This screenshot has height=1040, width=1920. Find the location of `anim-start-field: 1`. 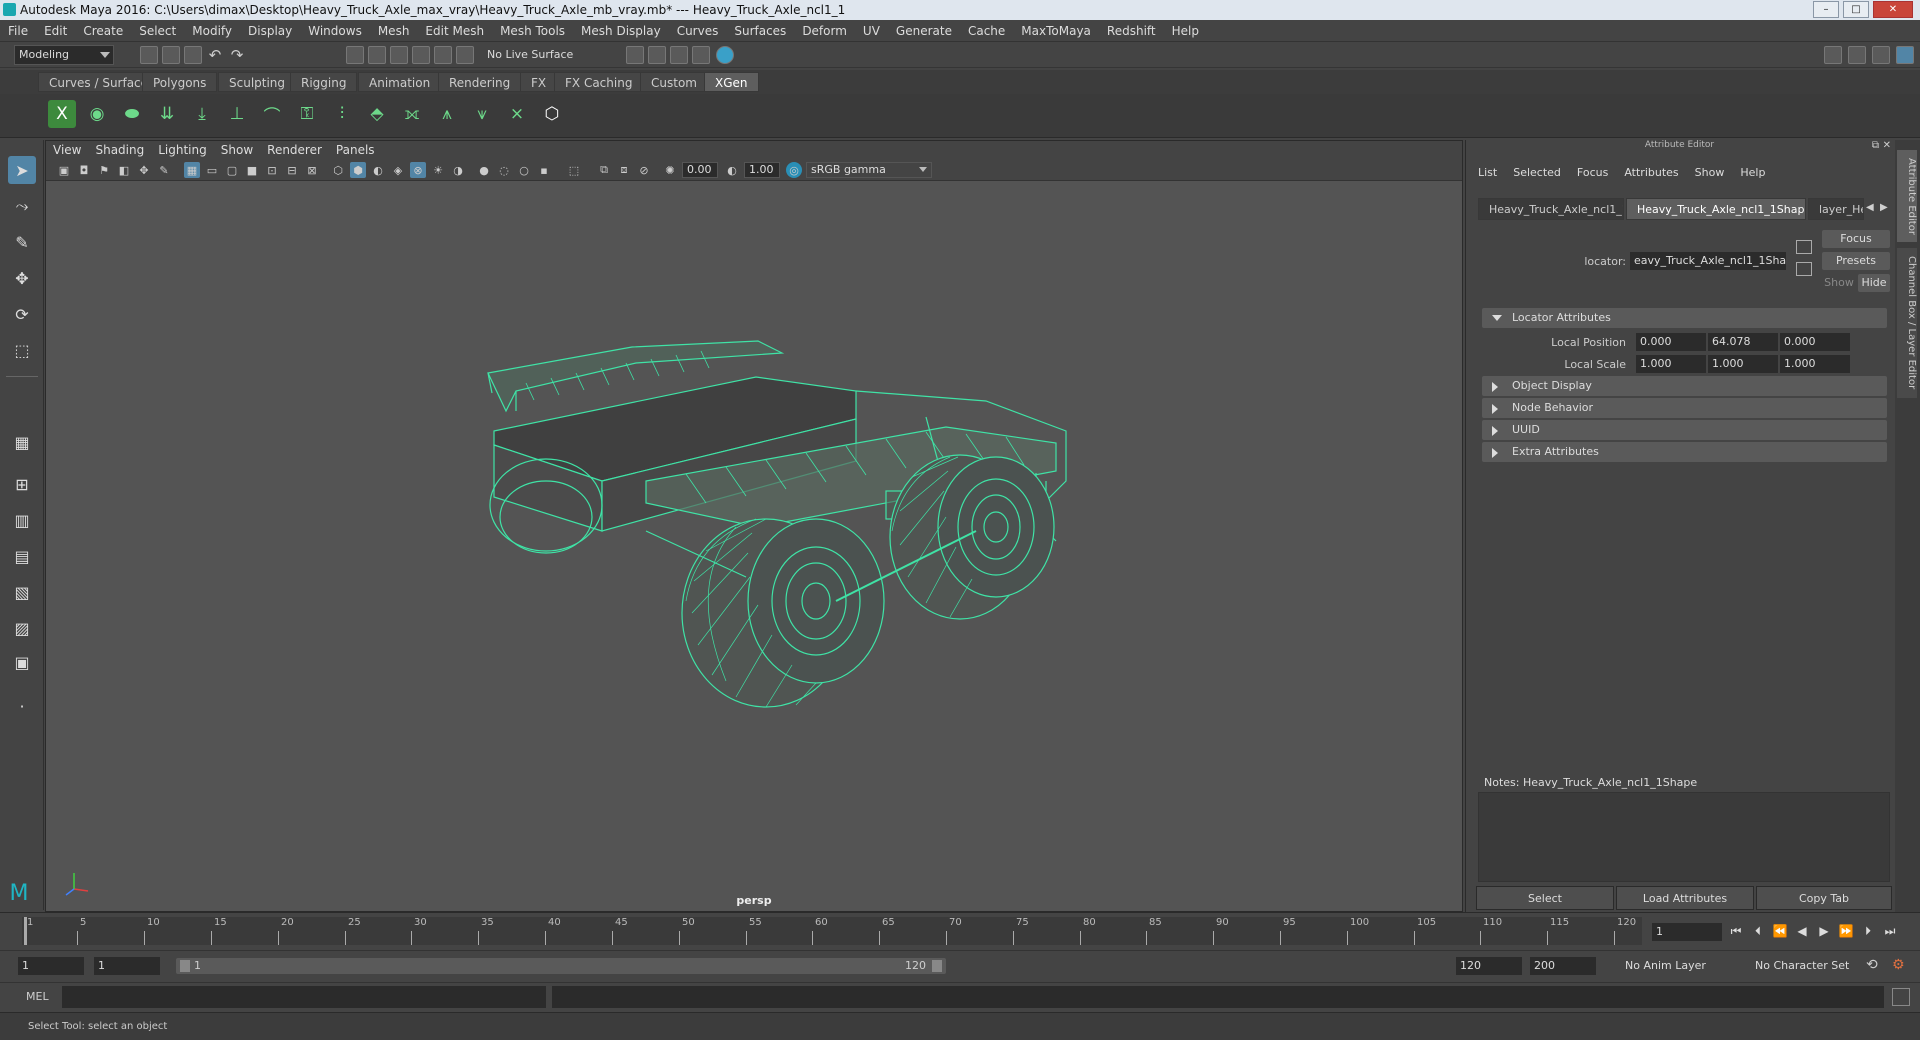

anim-start-field: 1 is located at coordinates (127, 966).